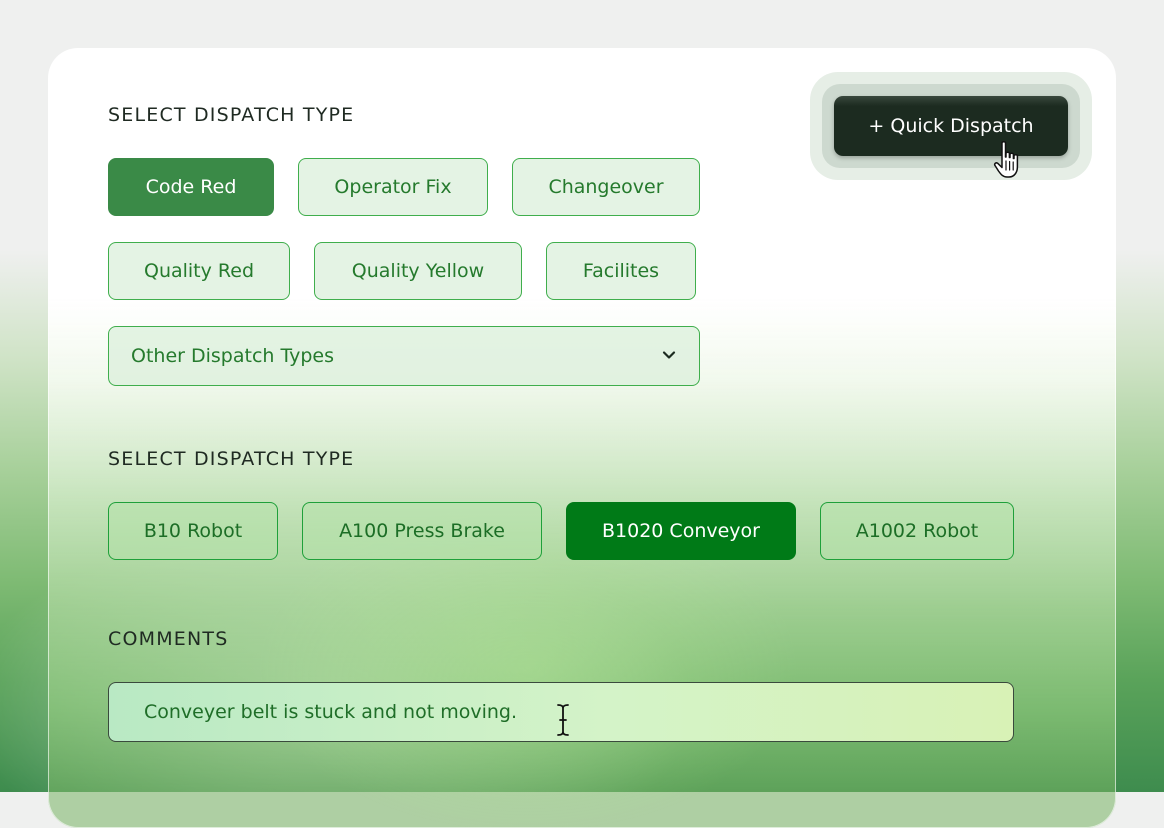 Image resolution: width=1164 pixels, height=828 pixels. I want to click on machine-b1020-conveyor: B1020 Conveyor, so click(681, 531).